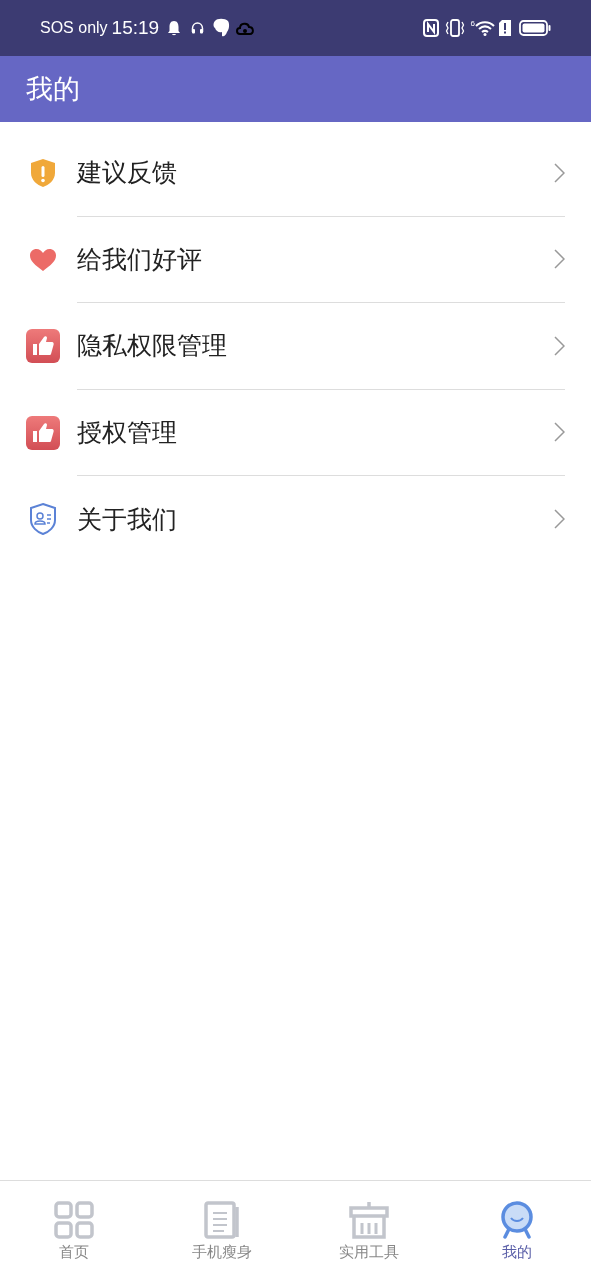  I want to click on battery-icon, so click(535, 28).